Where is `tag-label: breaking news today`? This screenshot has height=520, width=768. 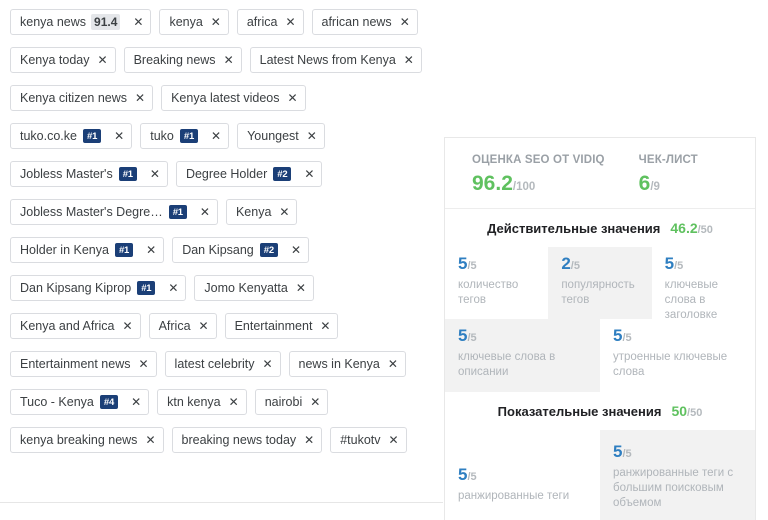 tag-label: breaking news today is located at coordinates (239, 439).